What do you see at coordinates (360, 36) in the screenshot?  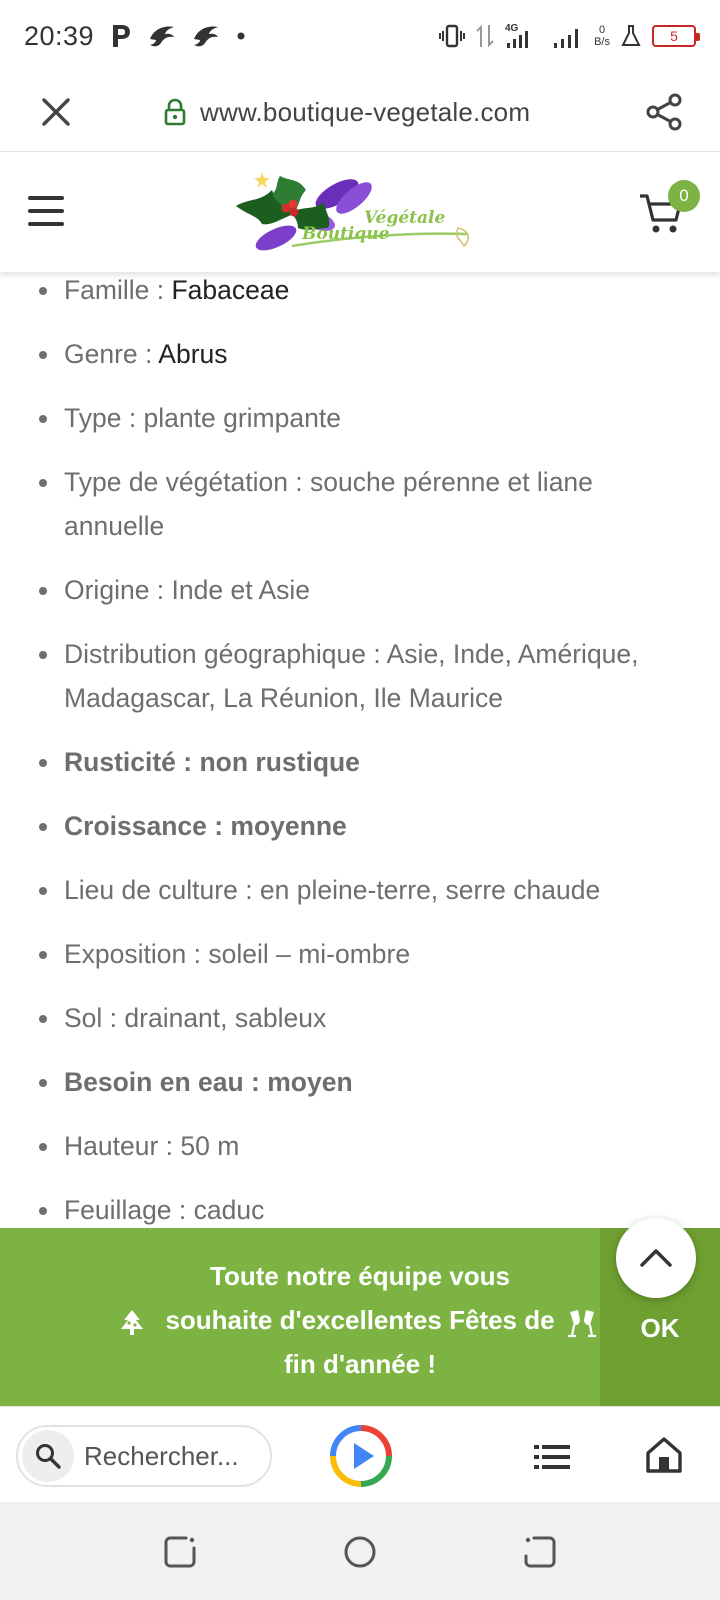 I see `status-bar: 20:39 4G 0 B/s 5` at bounding box center [360, 36].